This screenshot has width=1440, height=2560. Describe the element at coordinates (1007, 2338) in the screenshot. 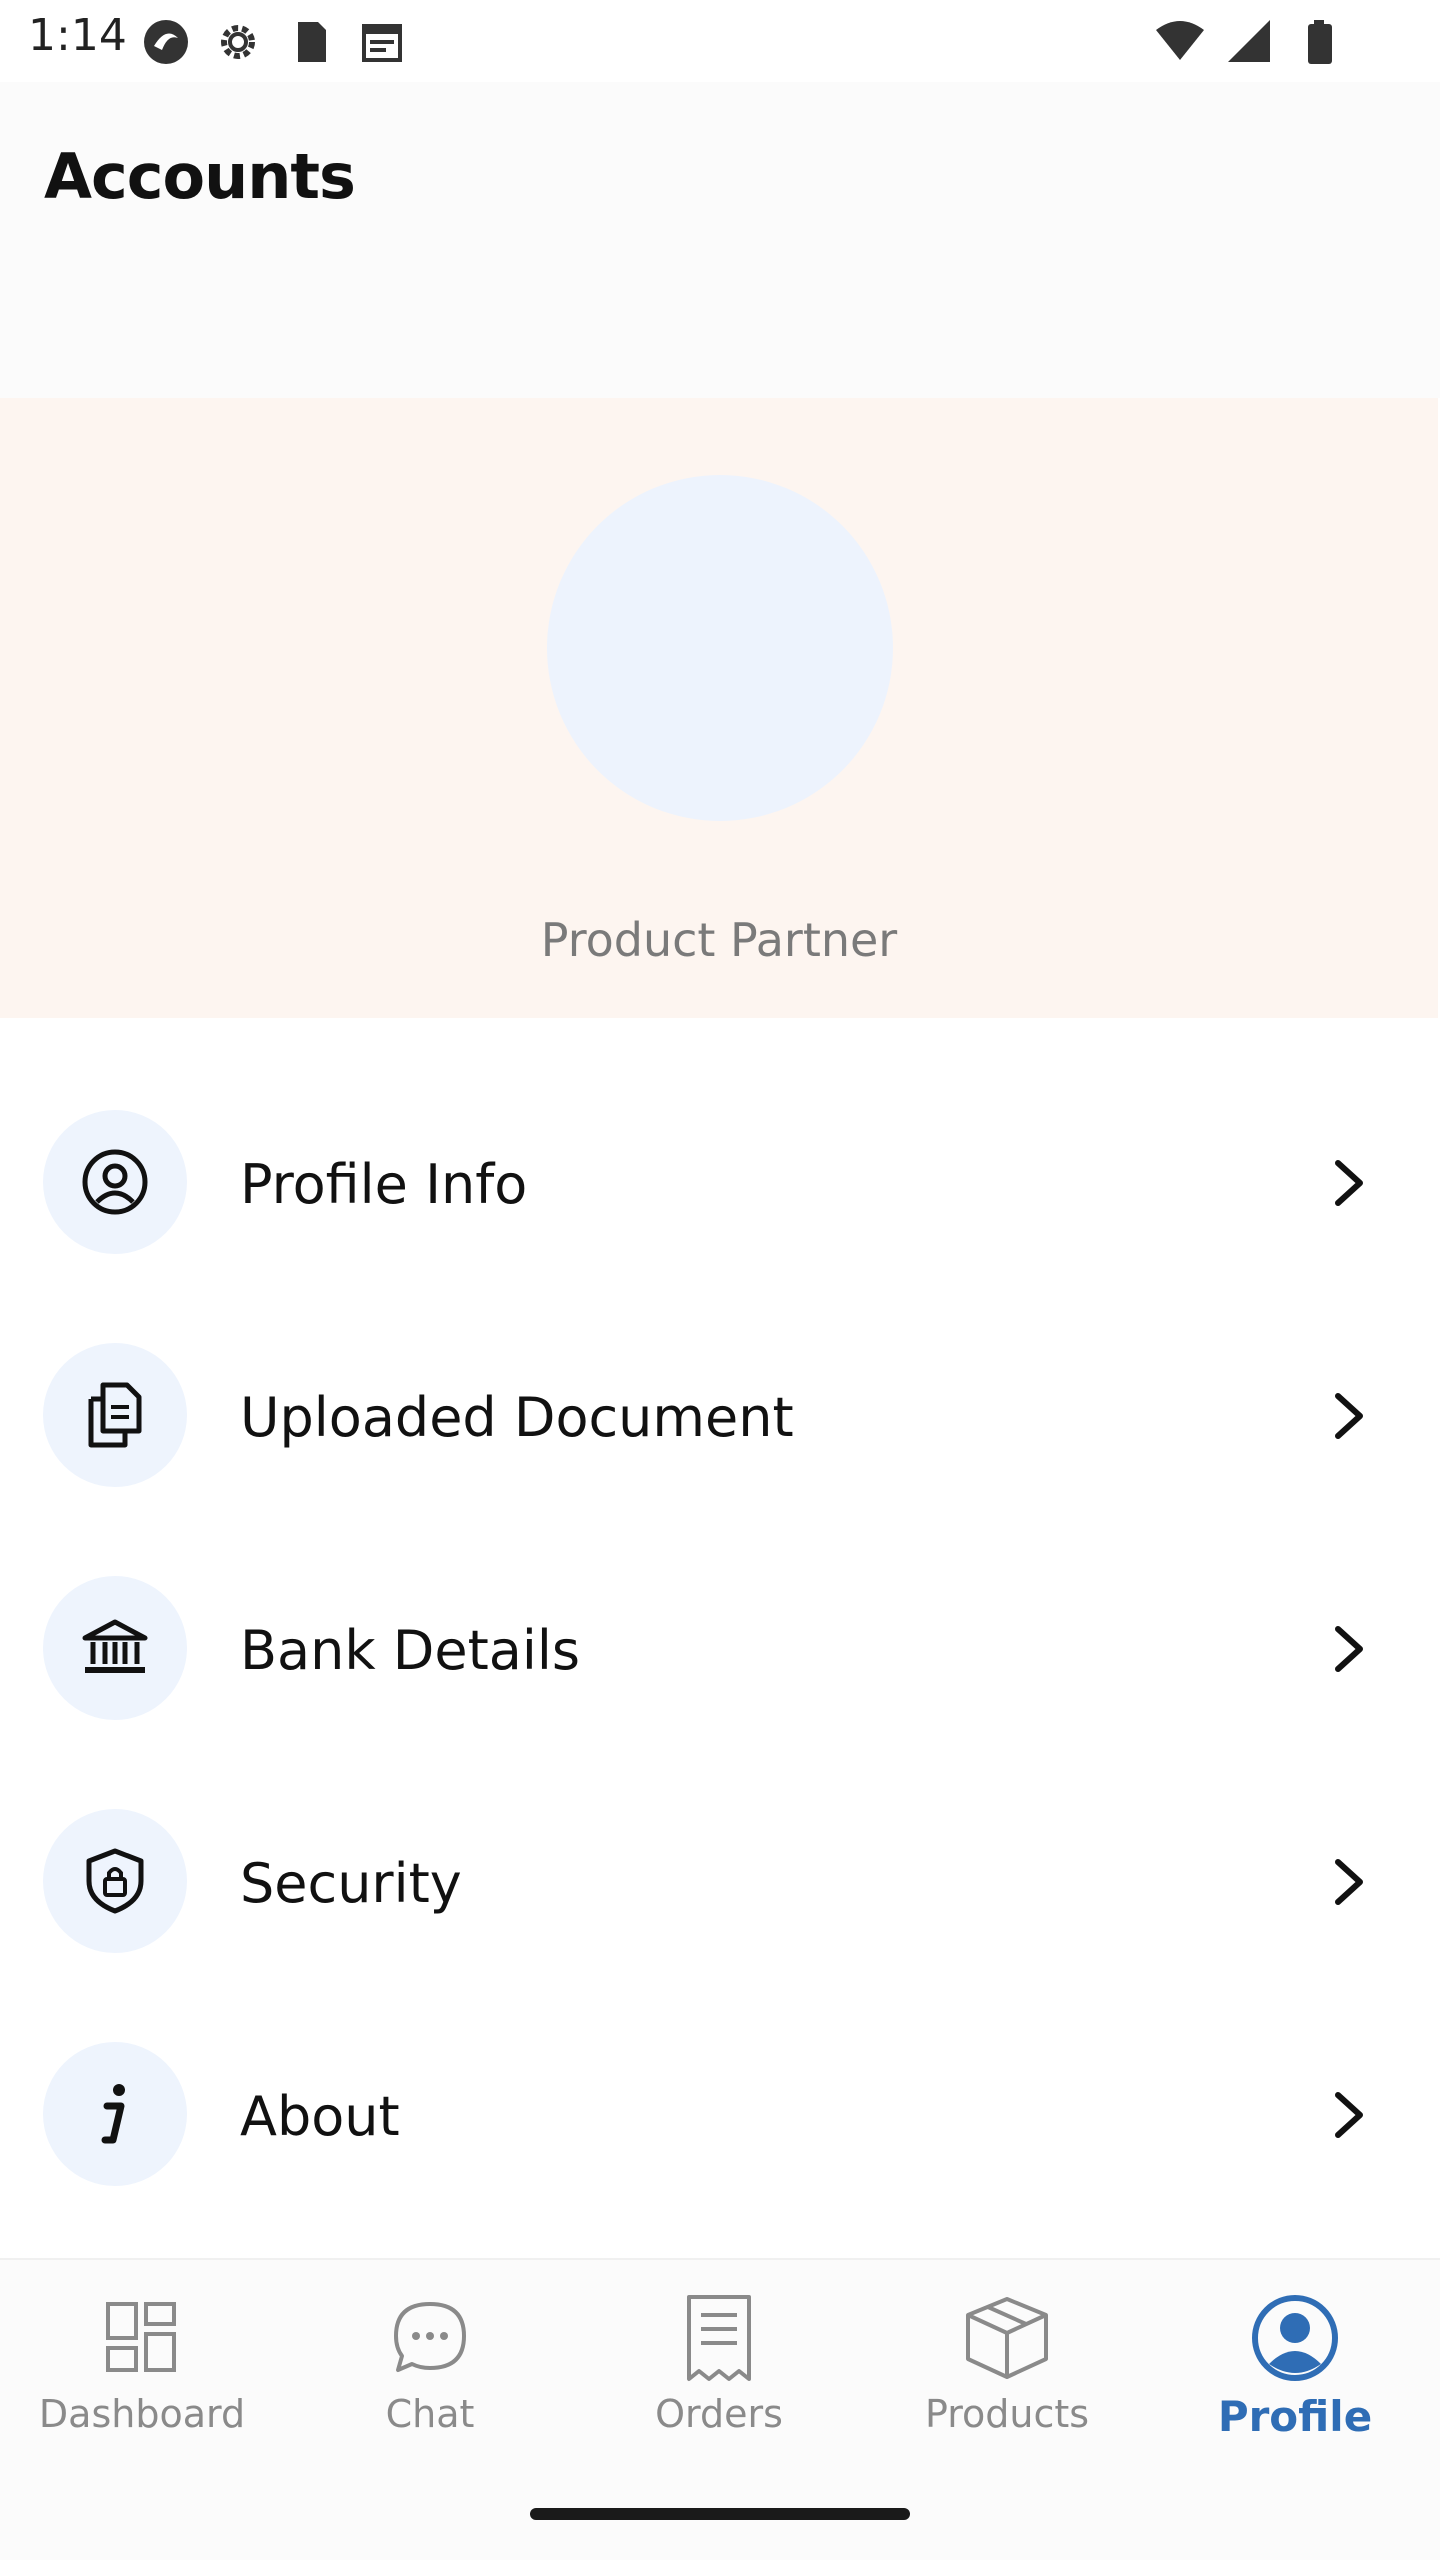

I see `box-icon` at that location.